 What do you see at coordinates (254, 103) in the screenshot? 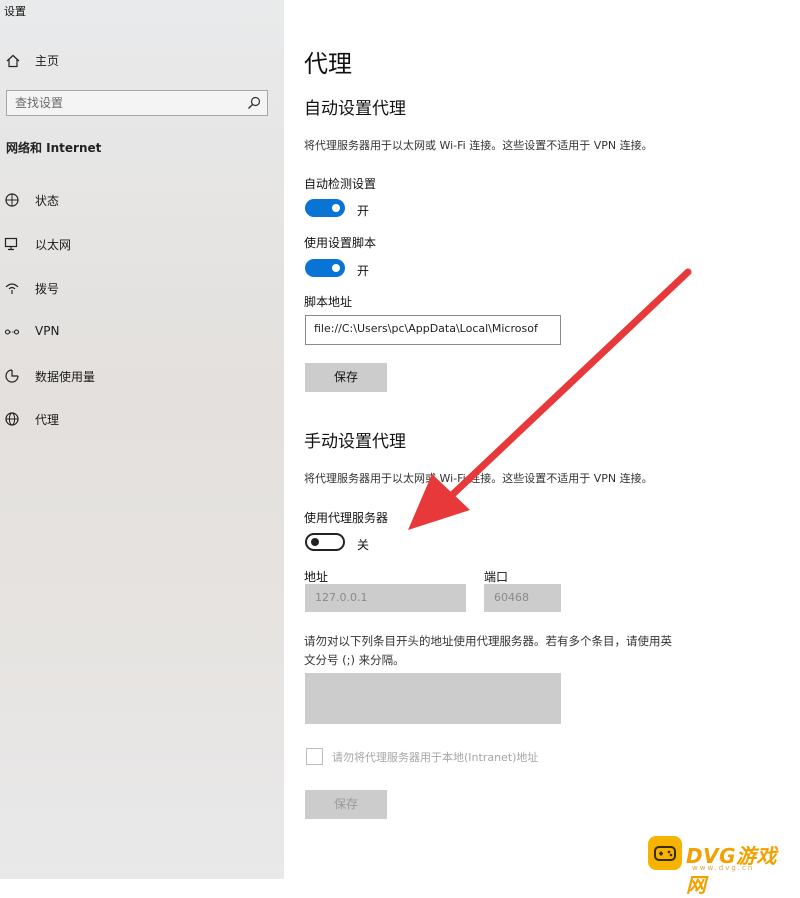
I see `search-icon` at bounding box center [254, 103].